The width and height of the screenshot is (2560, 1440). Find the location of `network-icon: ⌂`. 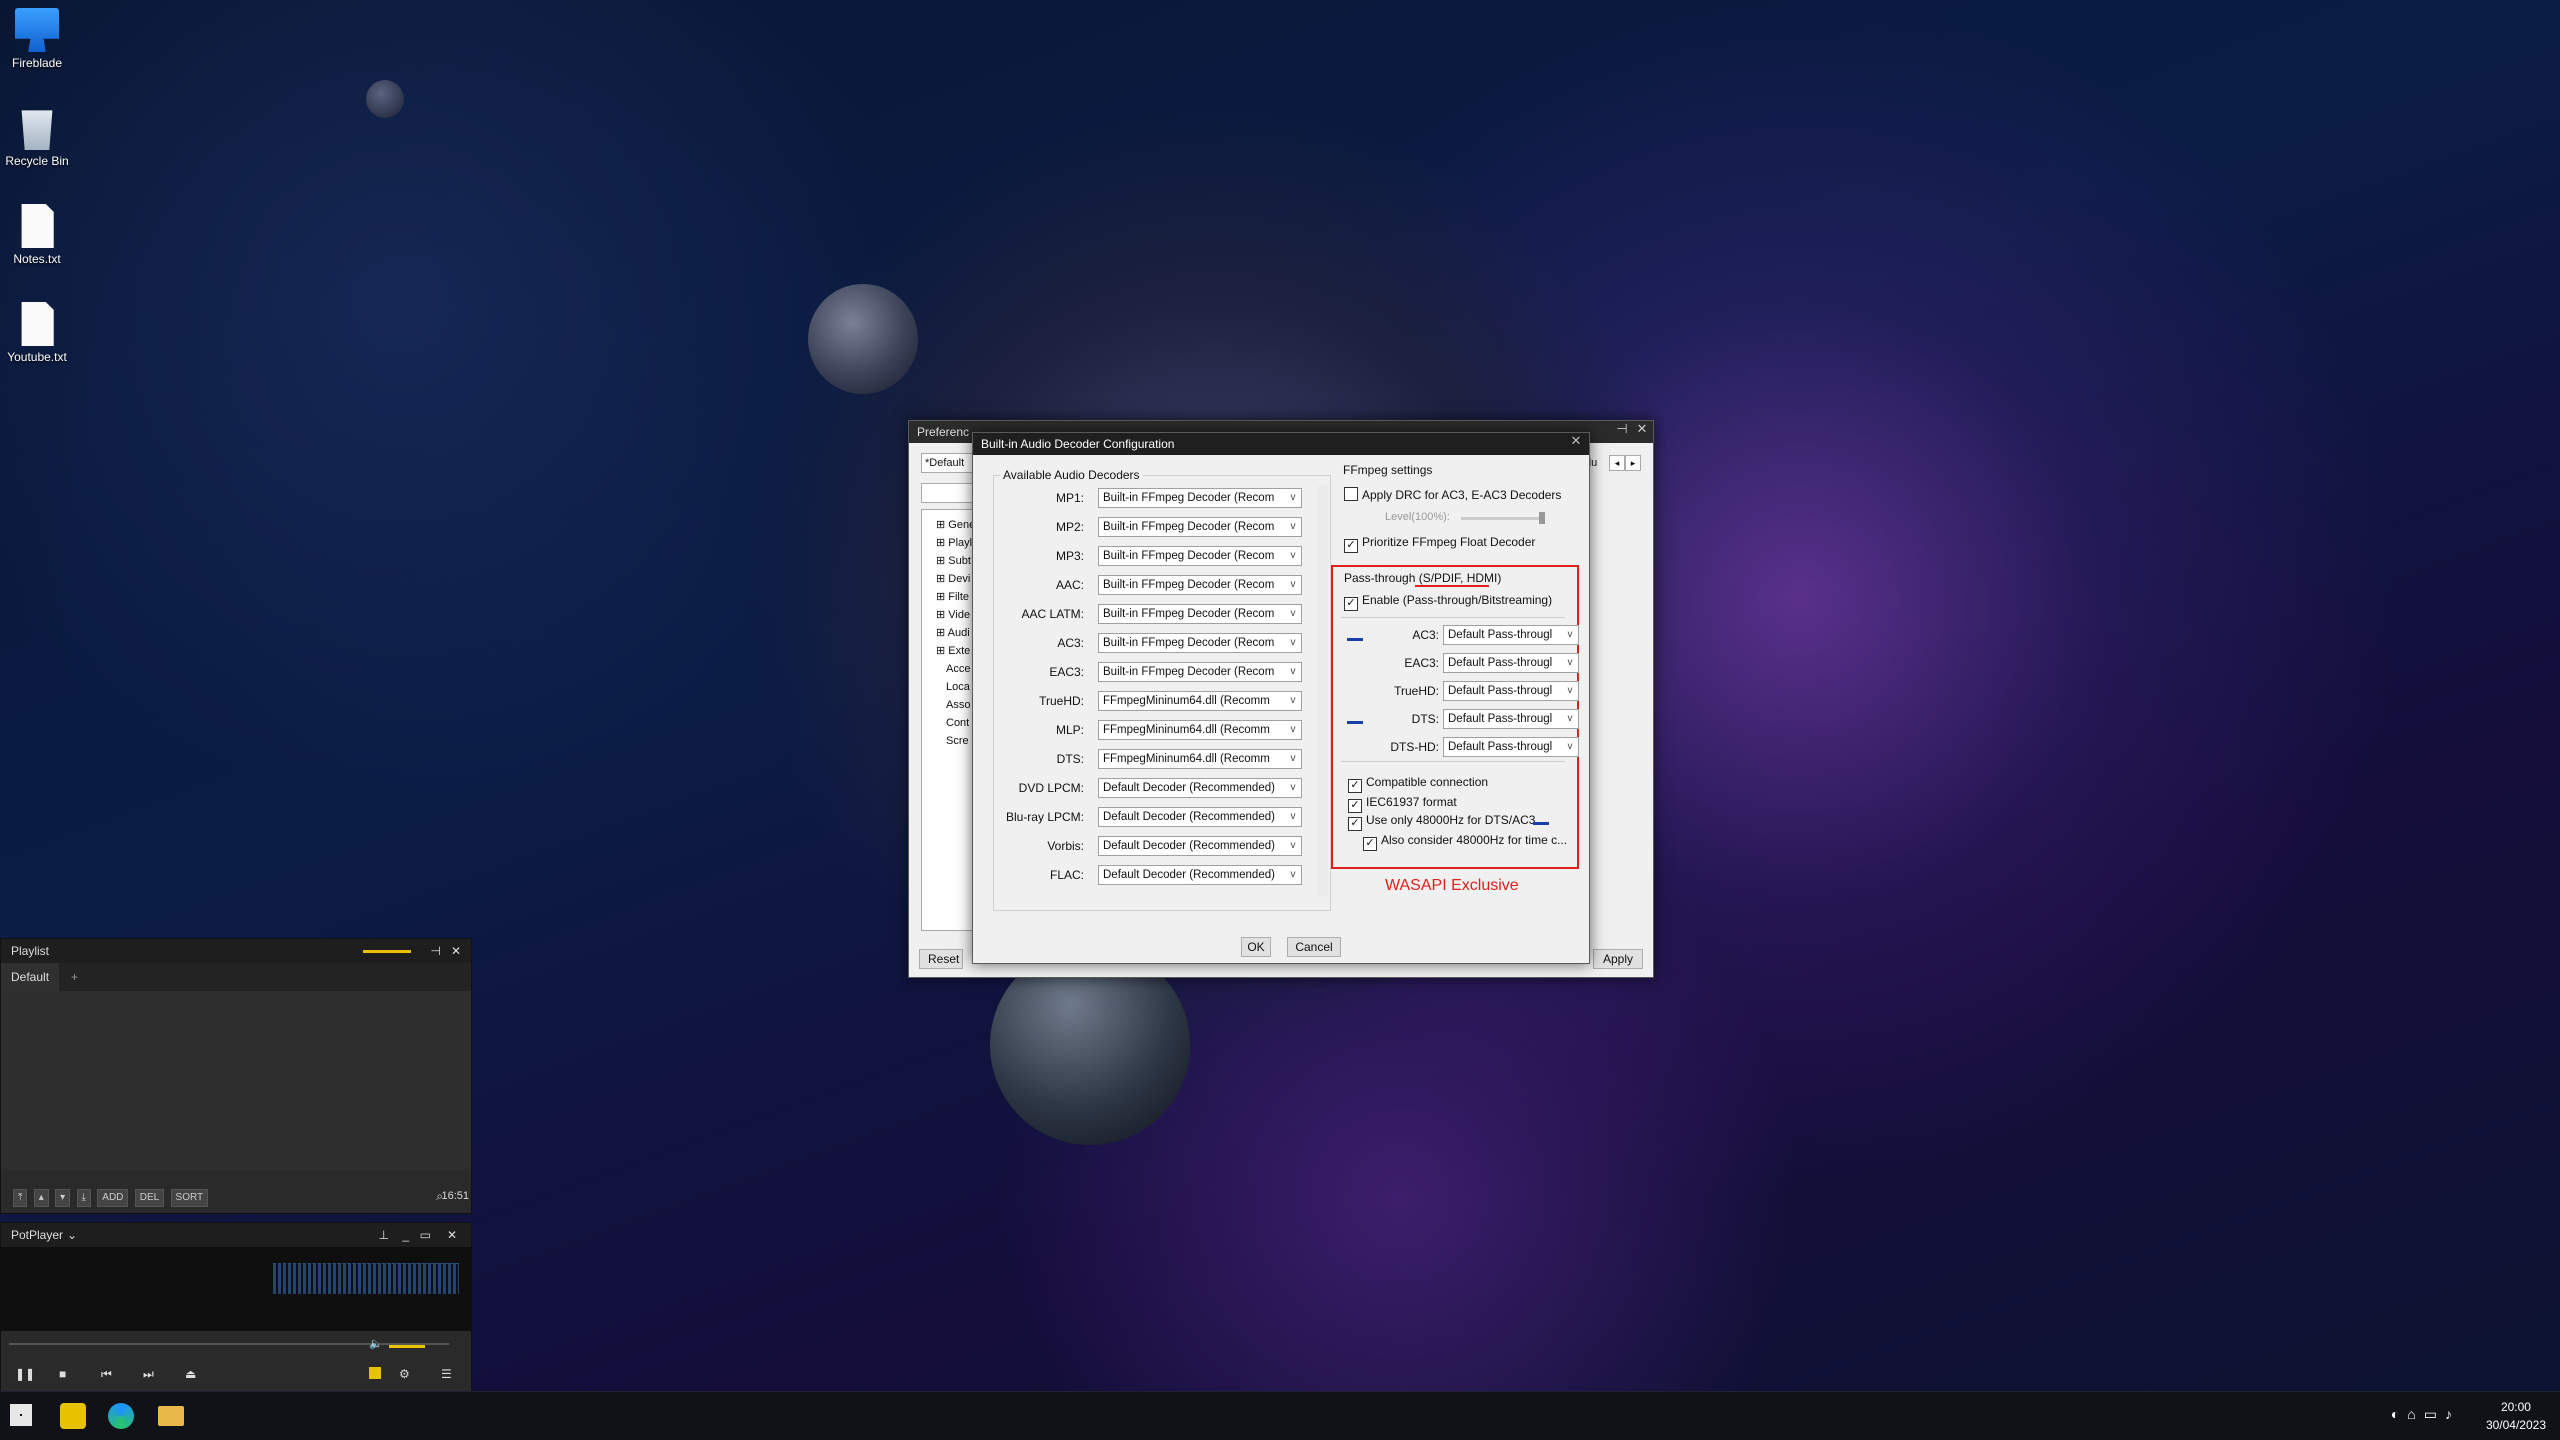

network-icon: ⌂ is located at coordinates (2415, 1414).